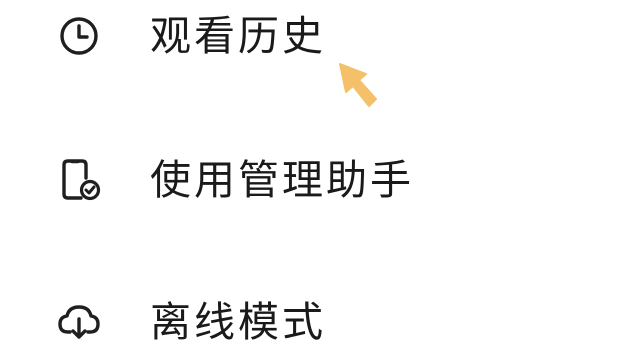  I want to click on clock-icon, so click(79, 36).